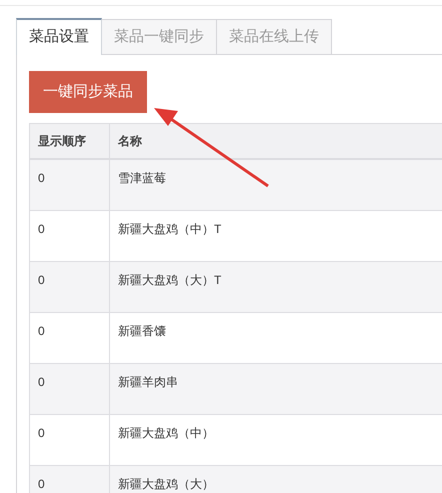  Describe the element at coordinates (166, 484) in the screenshot. I see `table-cell: 新疆大盘鸡（大）` at that location.